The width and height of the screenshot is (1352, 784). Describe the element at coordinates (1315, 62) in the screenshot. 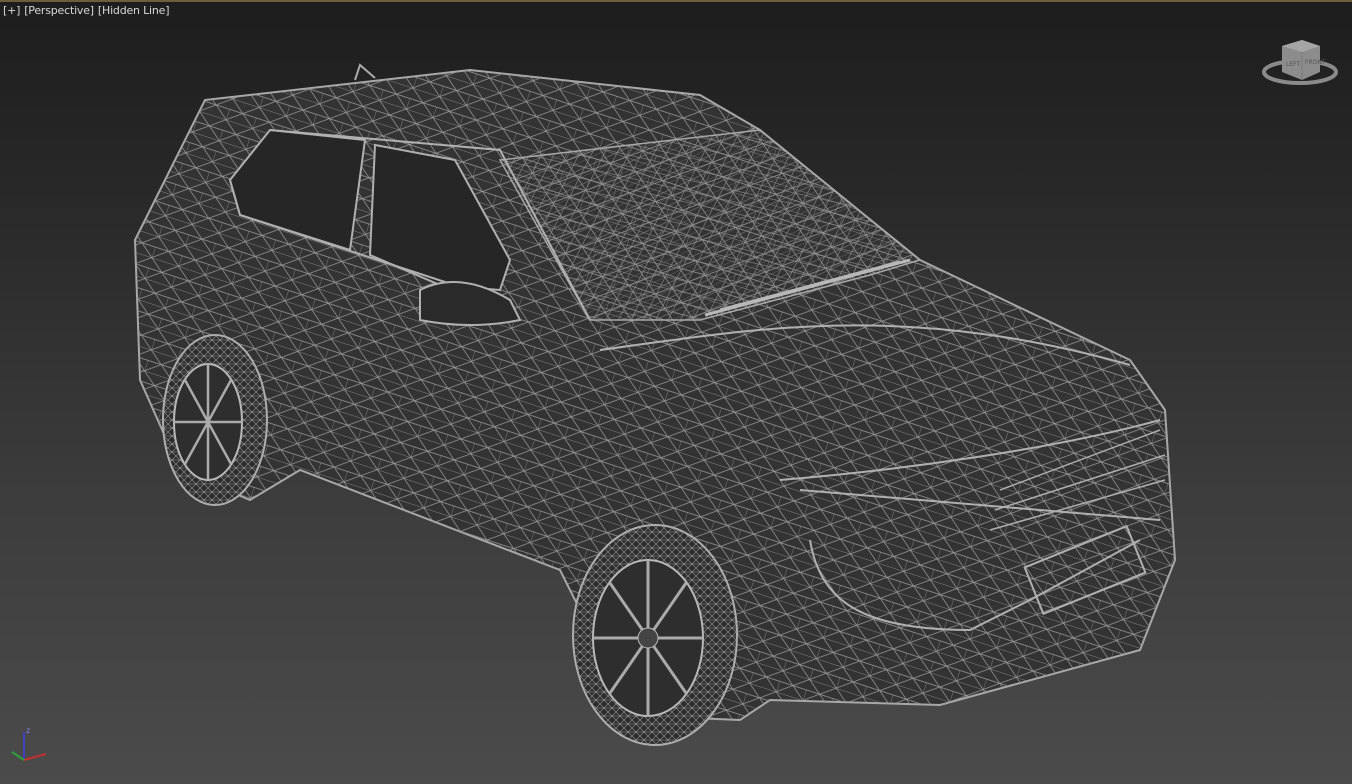

I see `viewcube-front-face: FRONT` at that location.